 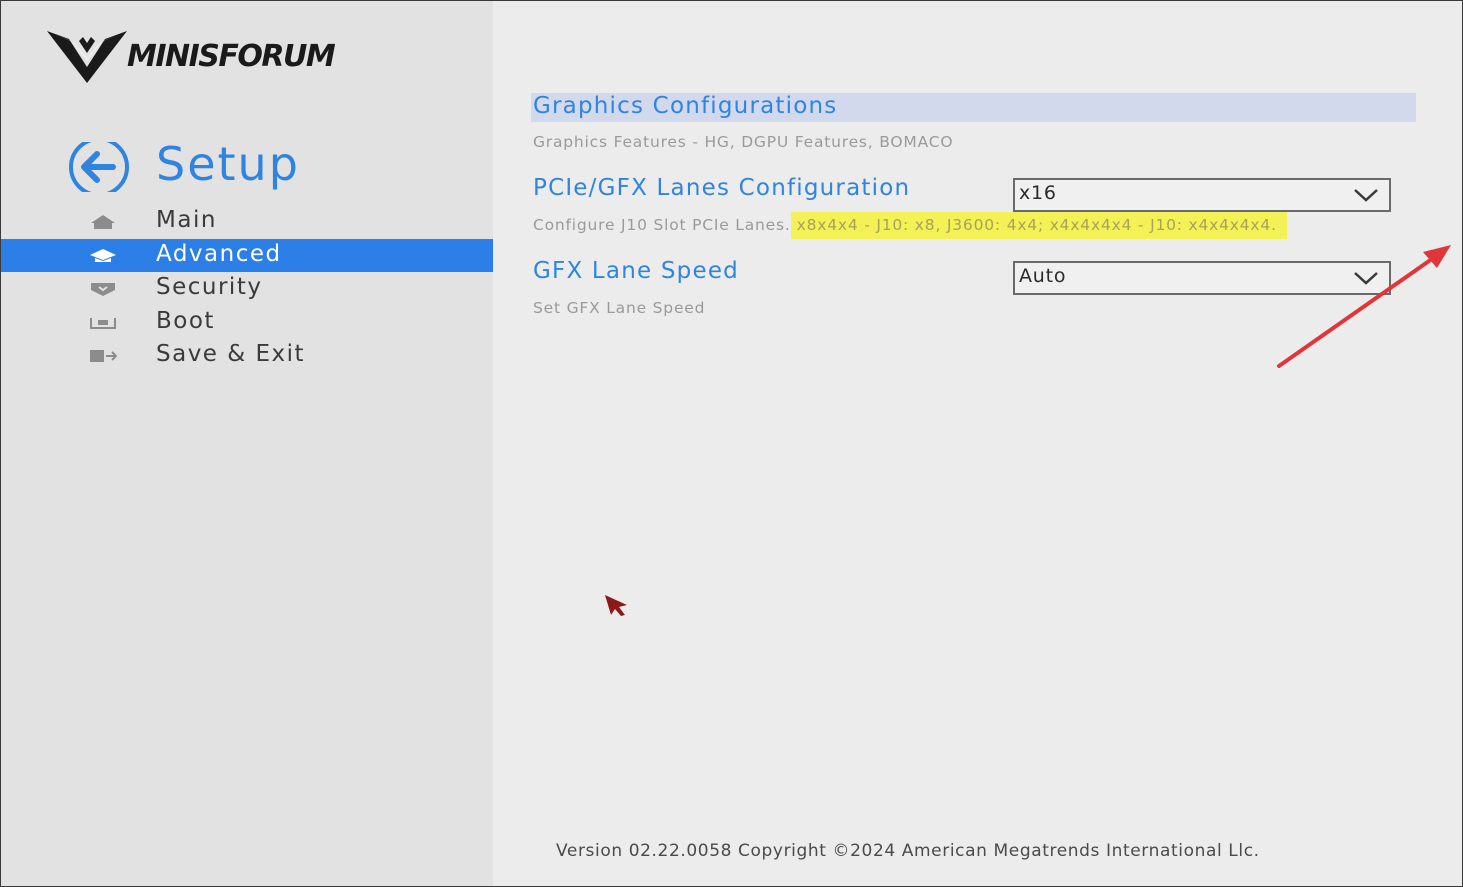 I want to click on option-gfx-lane-speed-label: GFX Lane Speed, so click(x=636, y=271).